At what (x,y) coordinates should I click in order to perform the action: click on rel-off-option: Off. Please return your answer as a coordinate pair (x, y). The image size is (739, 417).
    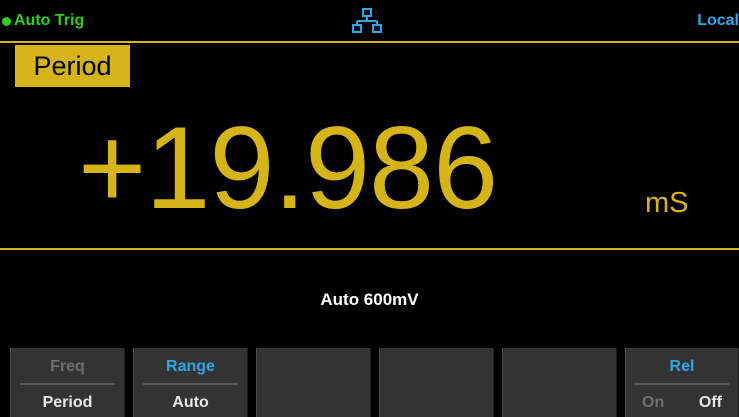
    Looking at the image, I should click on (710, 402).